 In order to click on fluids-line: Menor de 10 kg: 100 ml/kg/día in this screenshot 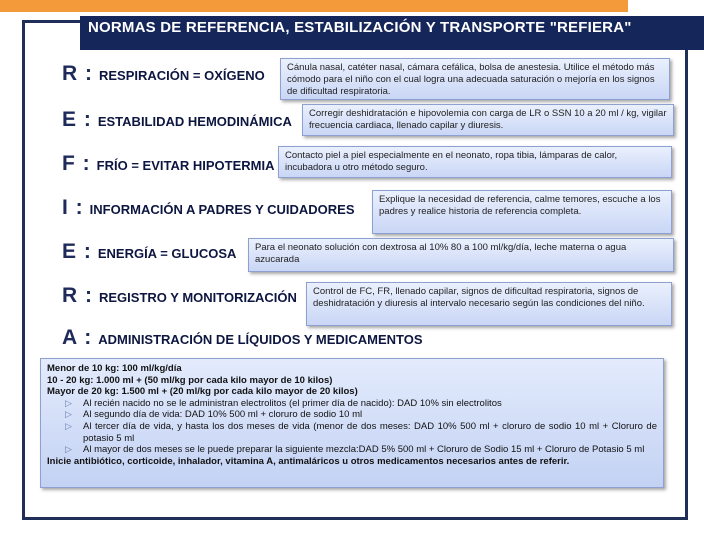, I will do `click(114, 368)`.